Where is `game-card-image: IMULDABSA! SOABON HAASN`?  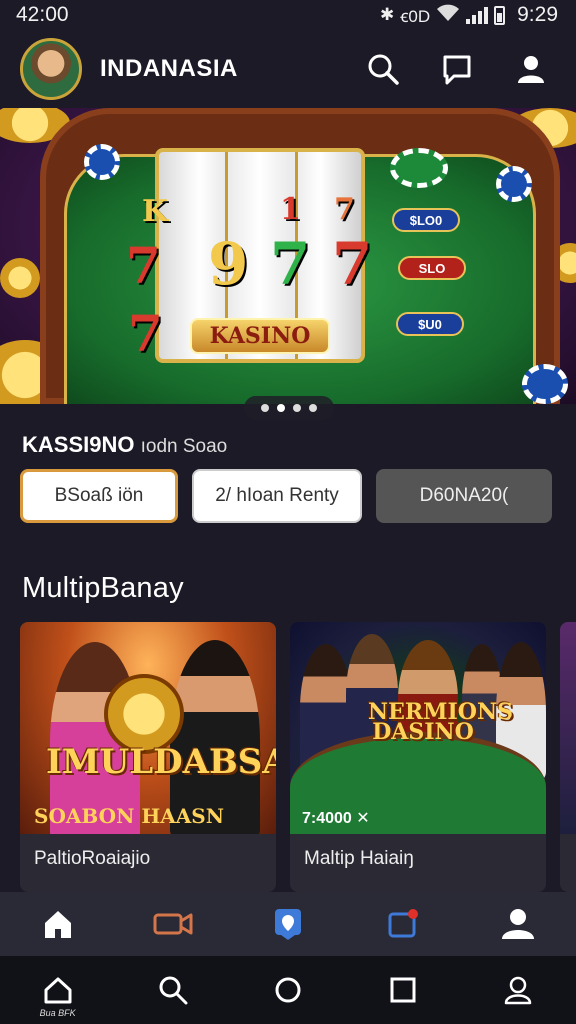
game-card-image: IMULDABSA! SOABON HAASN is located at coordinates (148, 728).